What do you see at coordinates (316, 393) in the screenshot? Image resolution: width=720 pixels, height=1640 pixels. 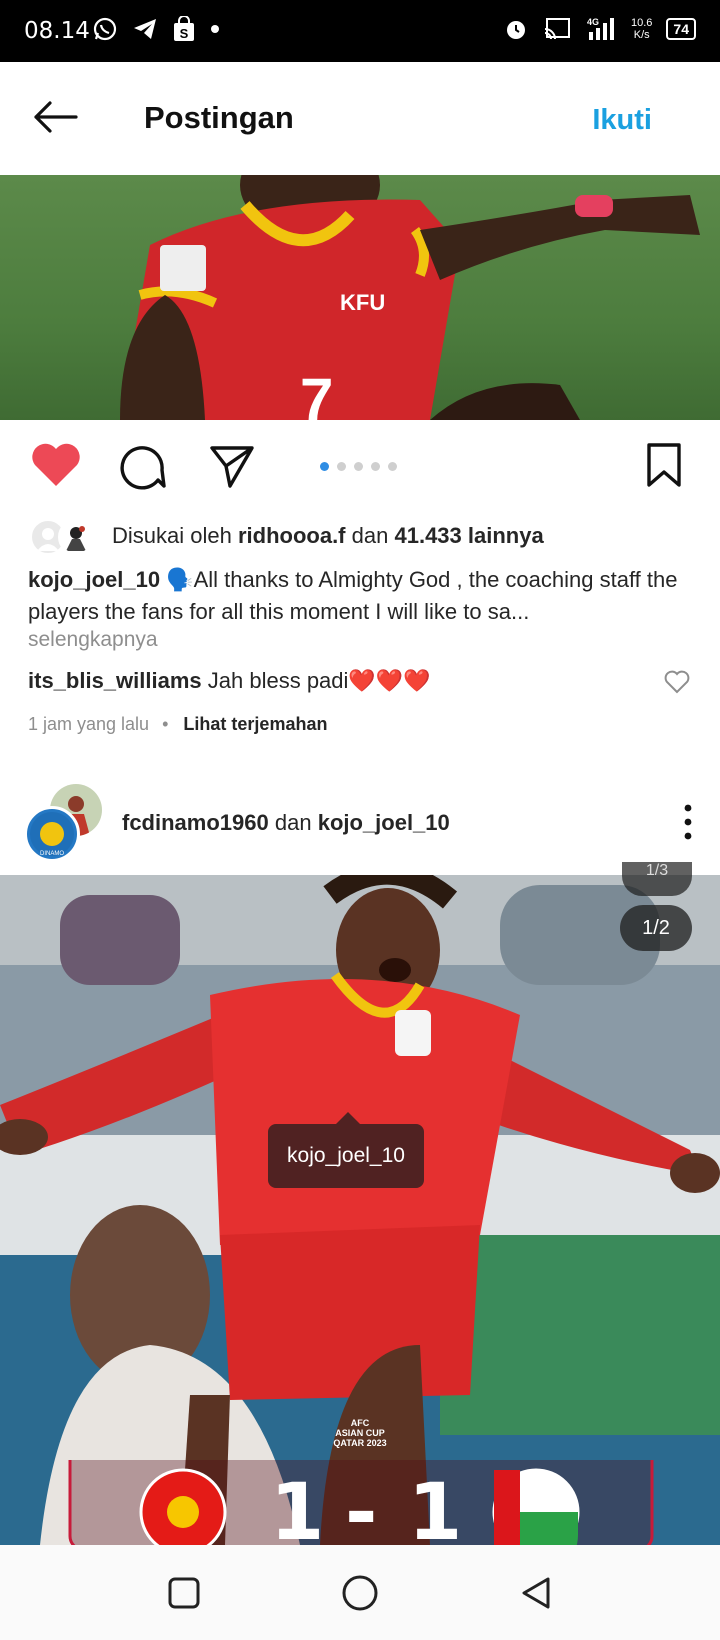 I see `svg-text: 7` at bounding box center [316, 393].